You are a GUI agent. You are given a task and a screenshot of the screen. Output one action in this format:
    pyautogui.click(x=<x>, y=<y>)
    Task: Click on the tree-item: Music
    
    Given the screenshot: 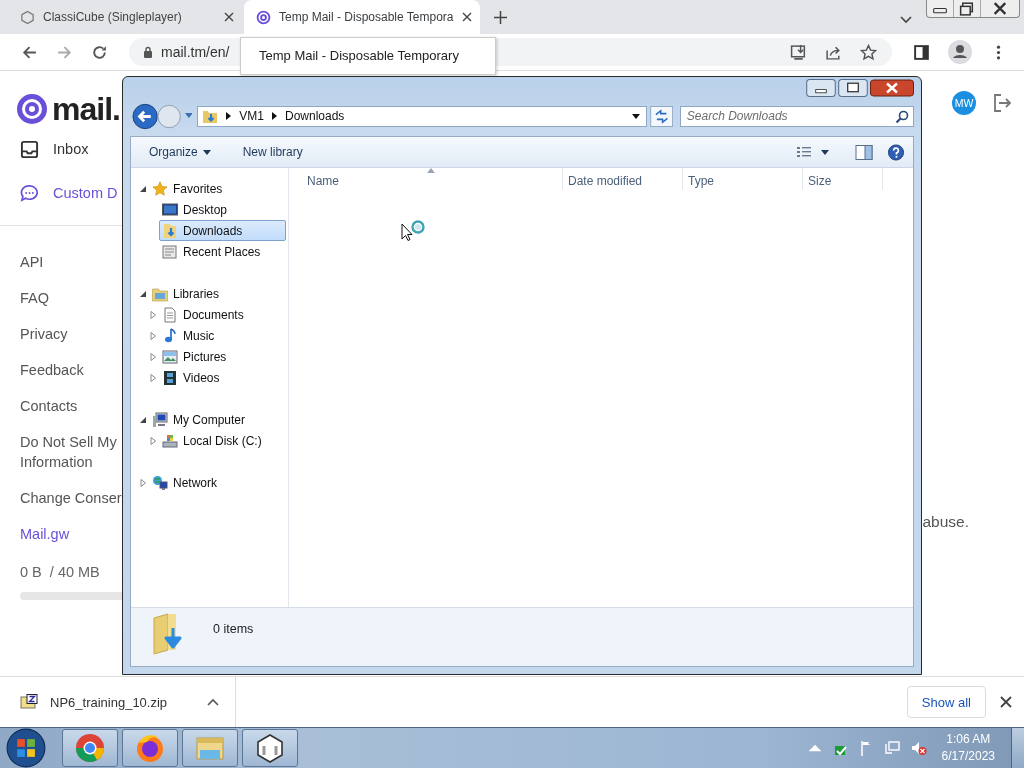 What is the action you would take?
    pyautogui.click(x=222, y=335)
    